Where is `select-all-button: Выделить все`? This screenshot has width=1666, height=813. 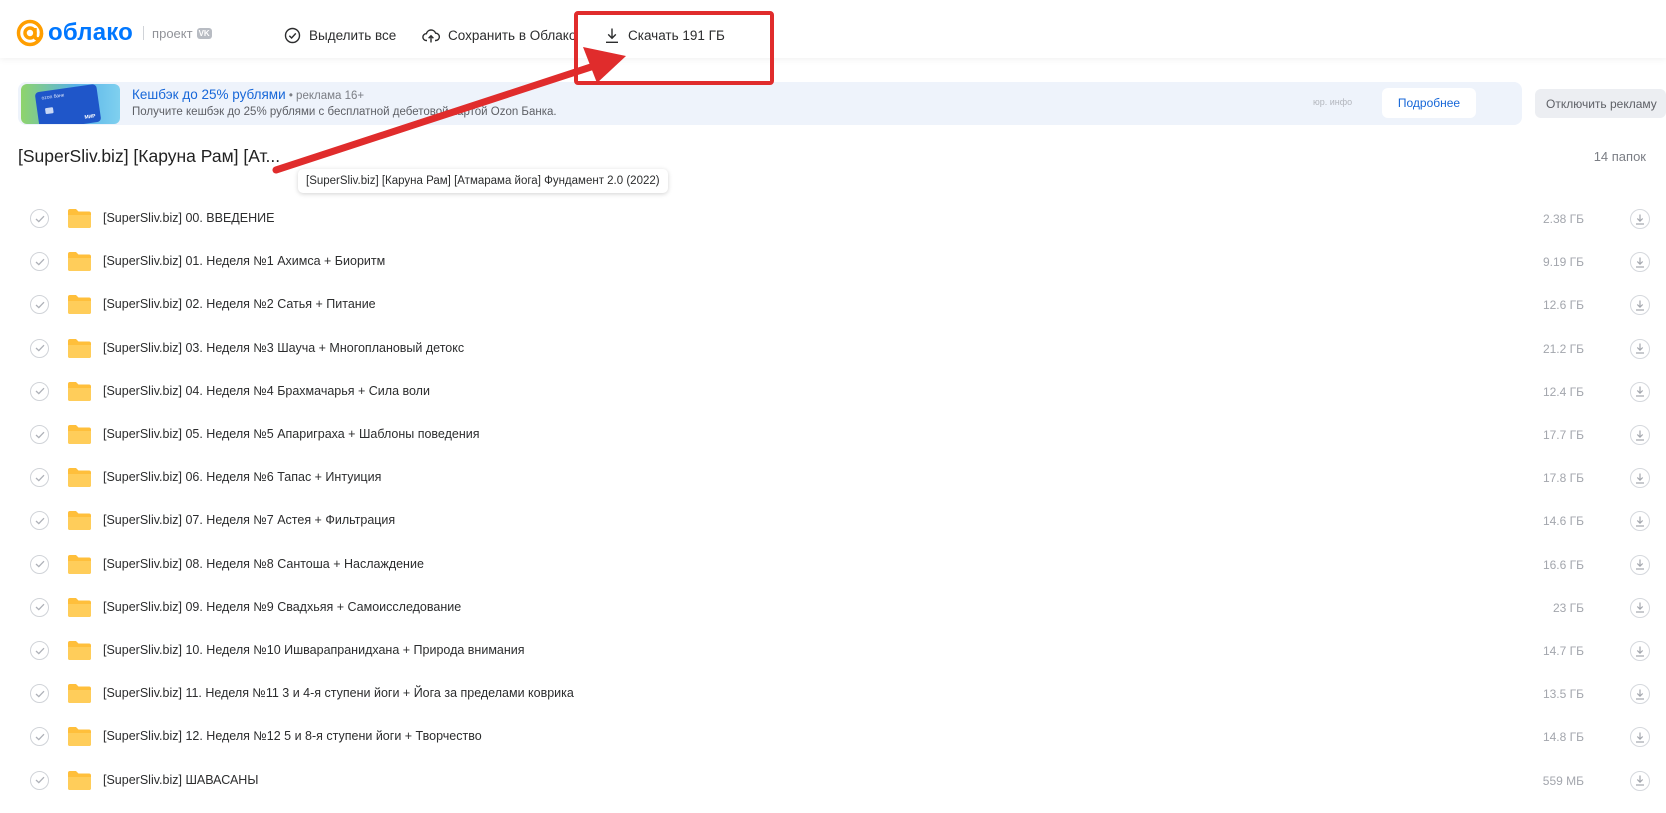 select-all-button: Выделить все is located at coordinates (340, 35).